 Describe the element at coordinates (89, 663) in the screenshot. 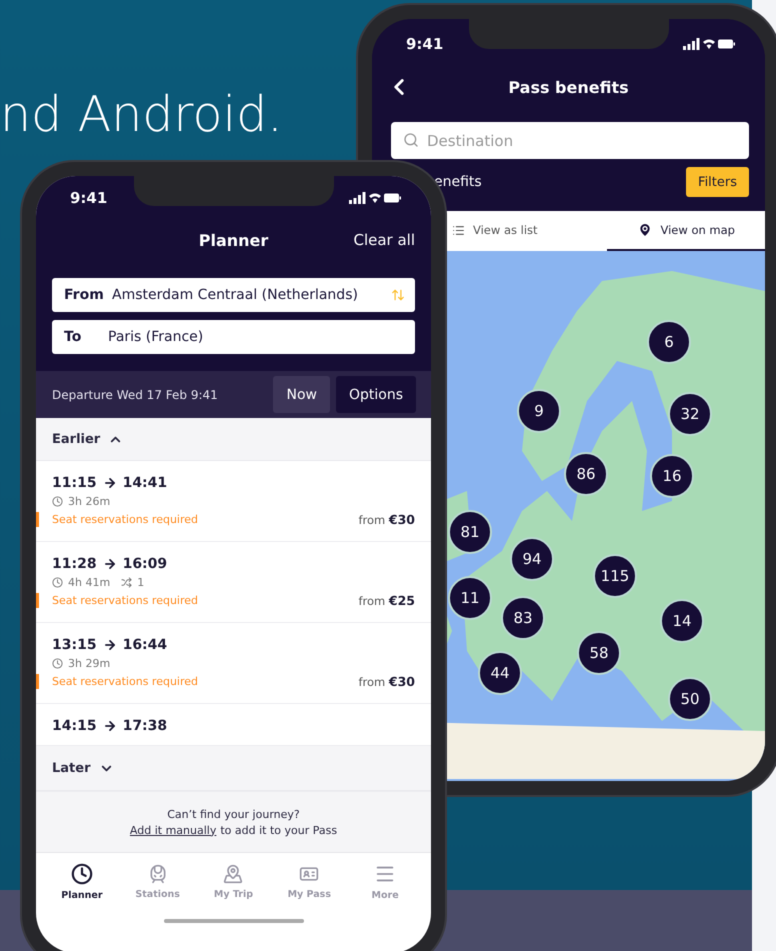

I see `journey-duration: 3h 29m` at that location.